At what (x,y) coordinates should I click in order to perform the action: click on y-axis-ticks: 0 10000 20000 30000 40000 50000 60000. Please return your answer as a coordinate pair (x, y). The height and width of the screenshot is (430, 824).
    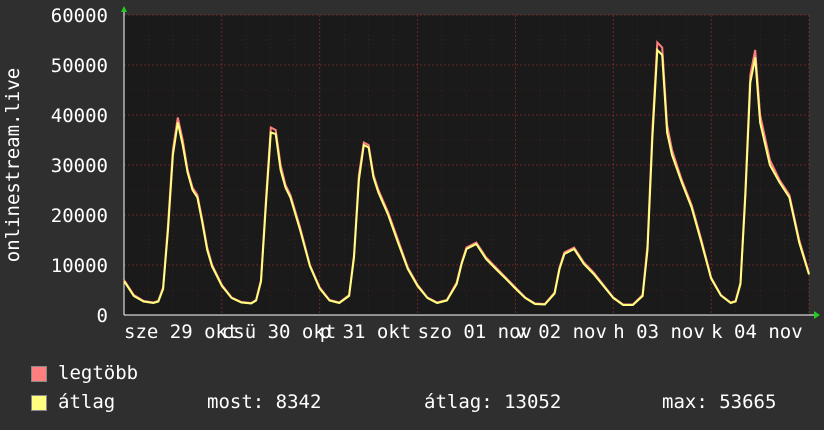
    Looking at the image, I should click on (79, 166).